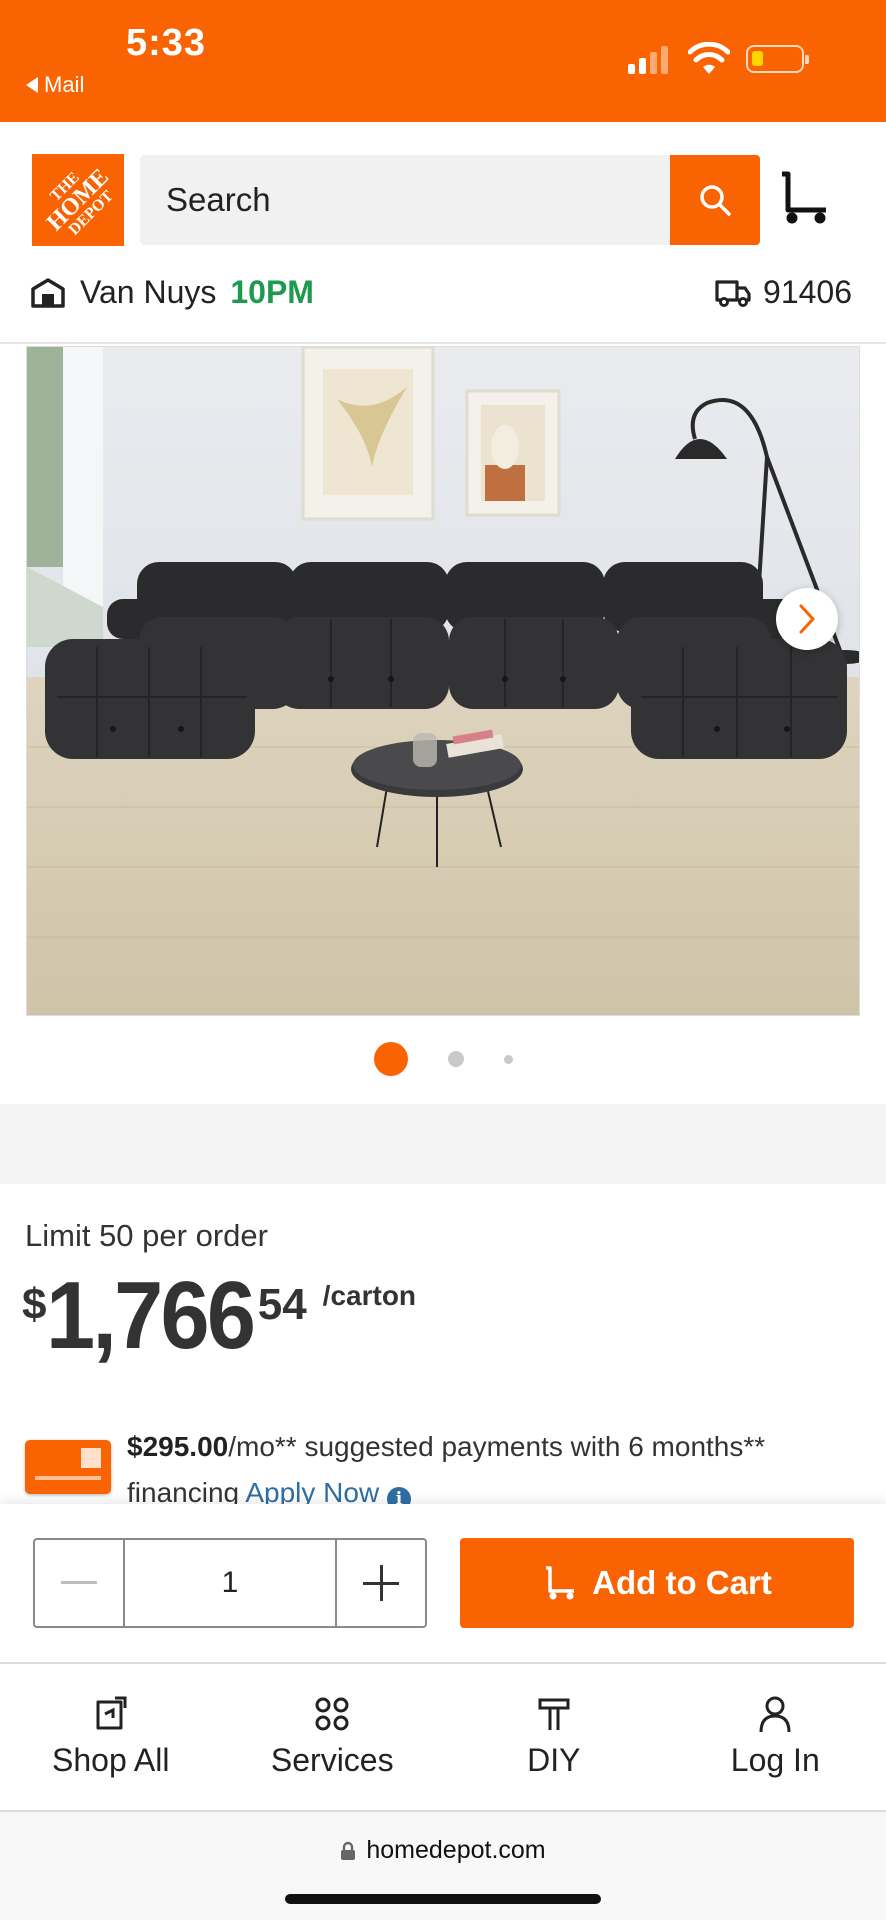  Describe the element at coordinates (333, 1737) in the screenshot. I see `nav-services: Services` at that location.